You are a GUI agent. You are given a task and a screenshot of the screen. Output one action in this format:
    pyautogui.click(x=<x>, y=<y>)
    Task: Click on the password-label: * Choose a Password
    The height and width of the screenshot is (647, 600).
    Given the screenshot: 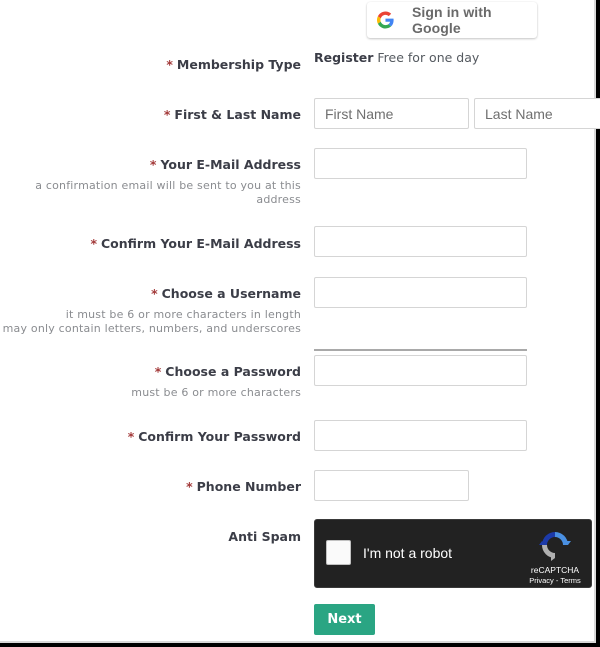 What is the action you would take?
    pyautogui.click(x=228, y=371)
    